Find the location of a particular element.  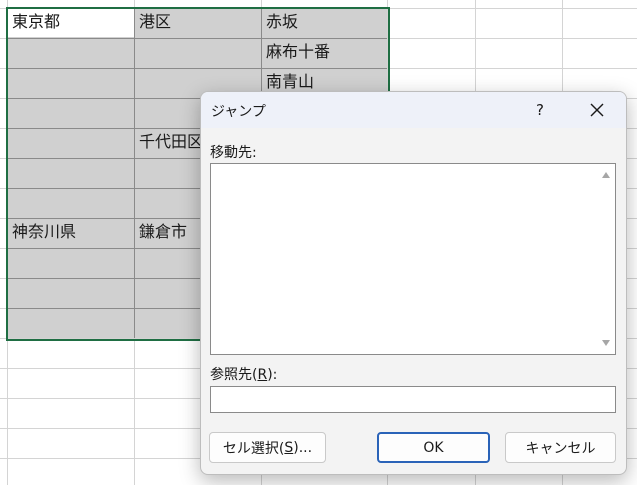

cancel-button: キャンセル is located at coordinates (560, 447).